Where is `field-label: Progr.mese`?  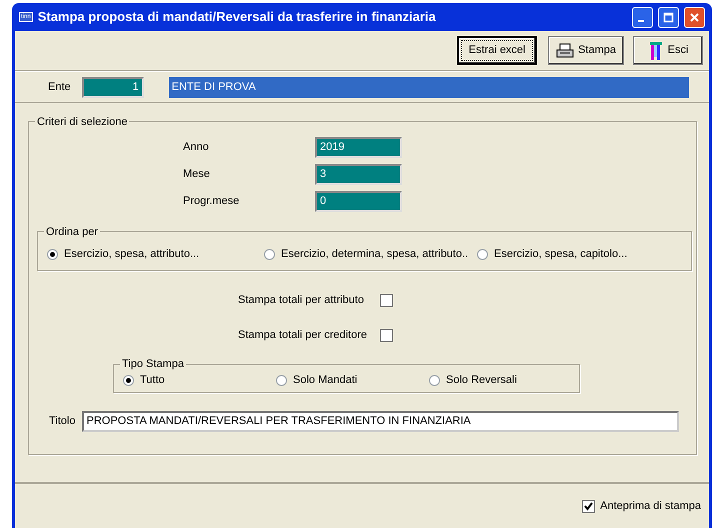 field-label: Progr.mese is located at coordinates (211, 202).